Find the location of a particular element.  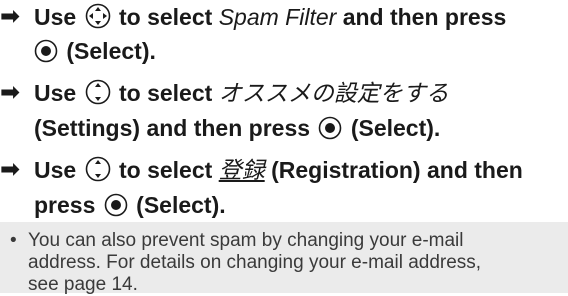

step-3-line-1: Use to select 登録 (Registration) and then is located at coordinates (301, 170).